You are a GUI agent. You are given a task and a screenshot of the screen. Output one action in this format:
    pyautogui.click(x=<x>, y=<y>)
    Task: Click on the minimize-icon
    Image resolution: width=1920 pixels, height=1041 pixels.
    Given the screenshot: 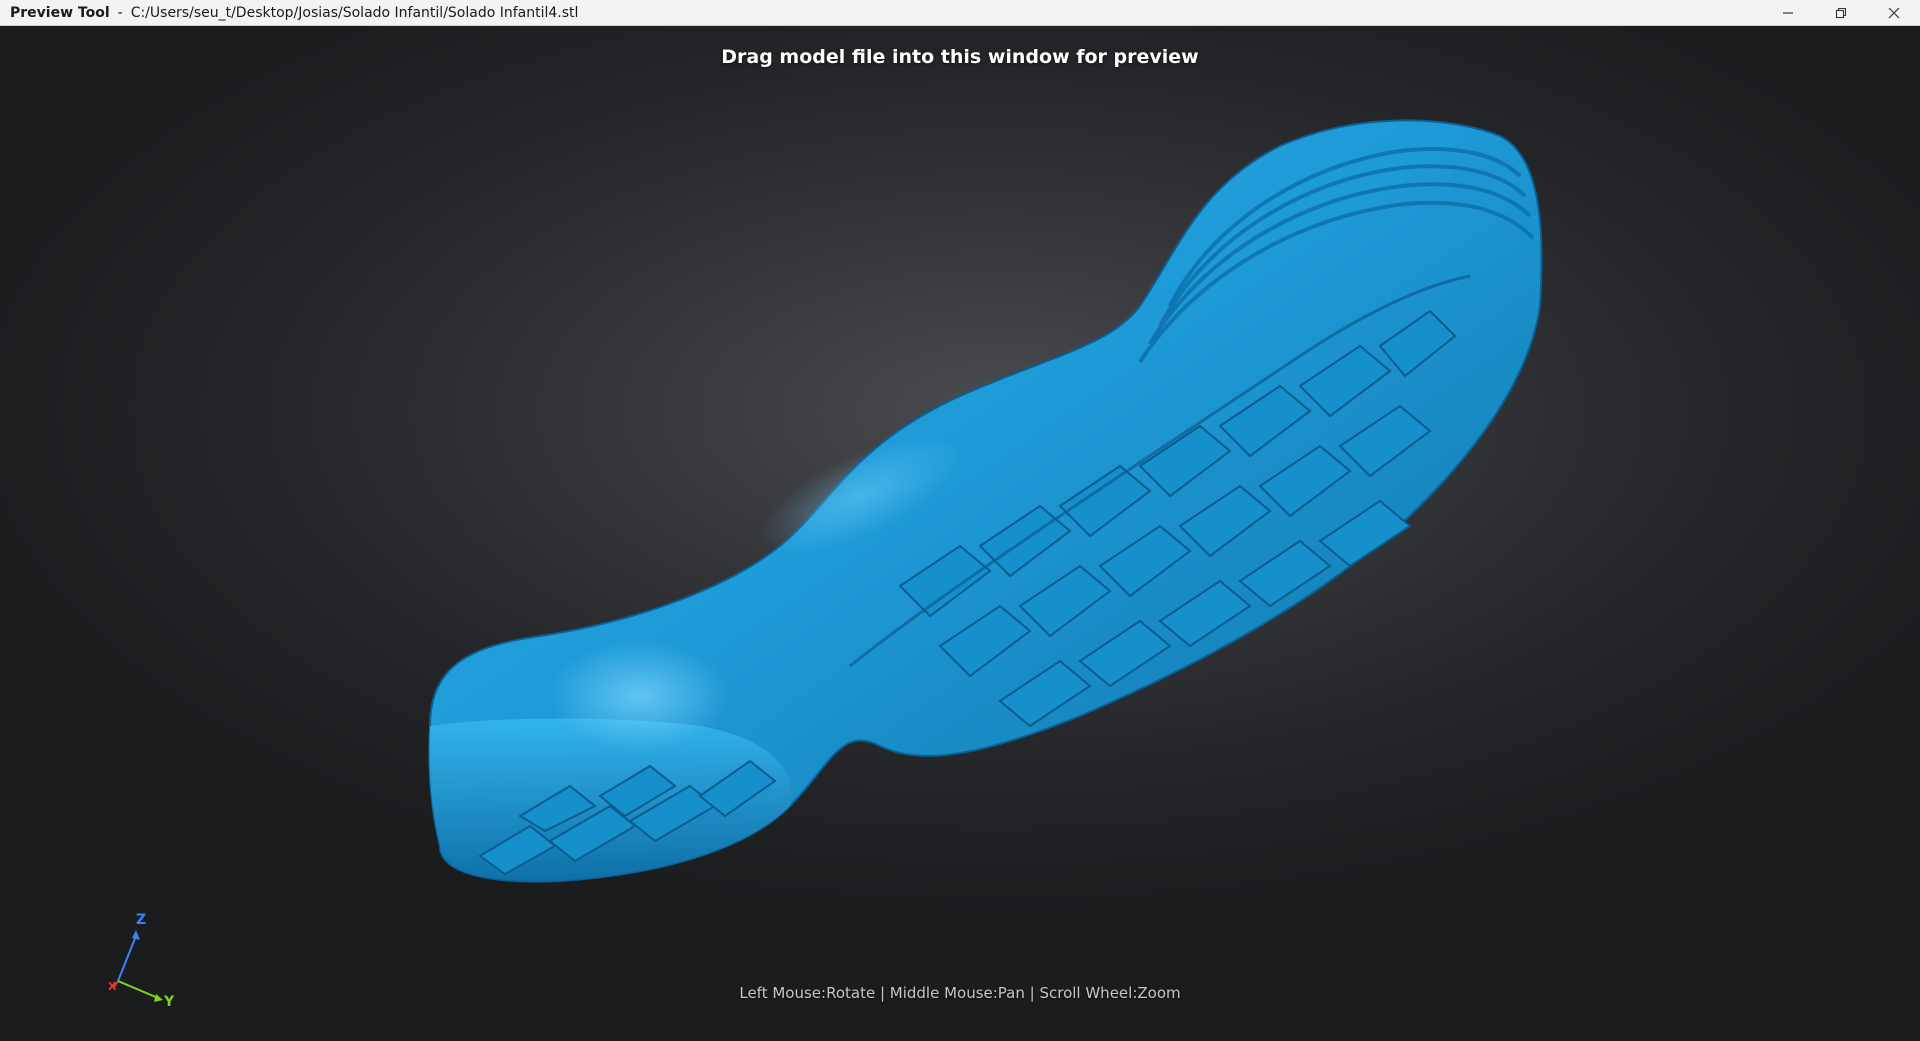 What is the action you would take?
    pyautogui.click(x=1787, y=13)
    